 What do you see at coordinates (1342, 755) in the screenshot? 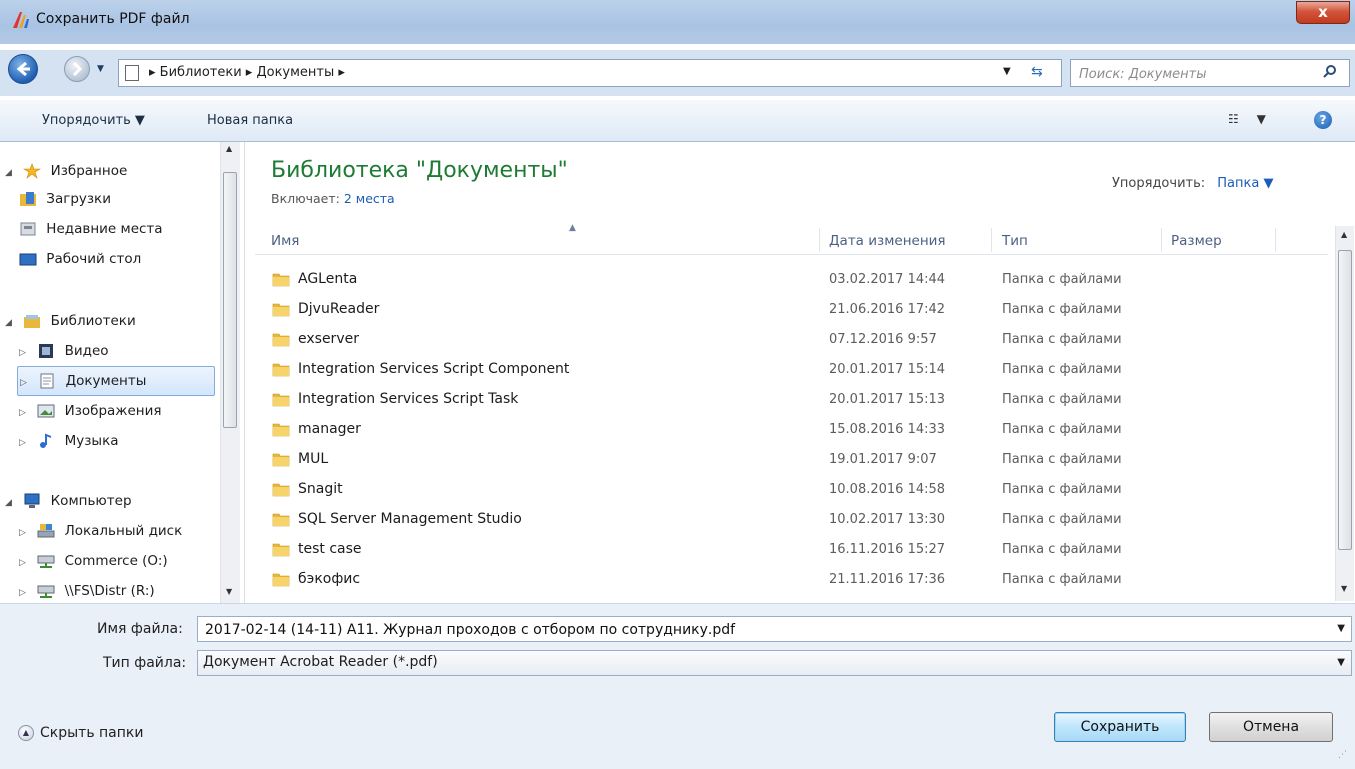
I see `resize-grip-icon: ⋰` at bounding box center [1342, 755].